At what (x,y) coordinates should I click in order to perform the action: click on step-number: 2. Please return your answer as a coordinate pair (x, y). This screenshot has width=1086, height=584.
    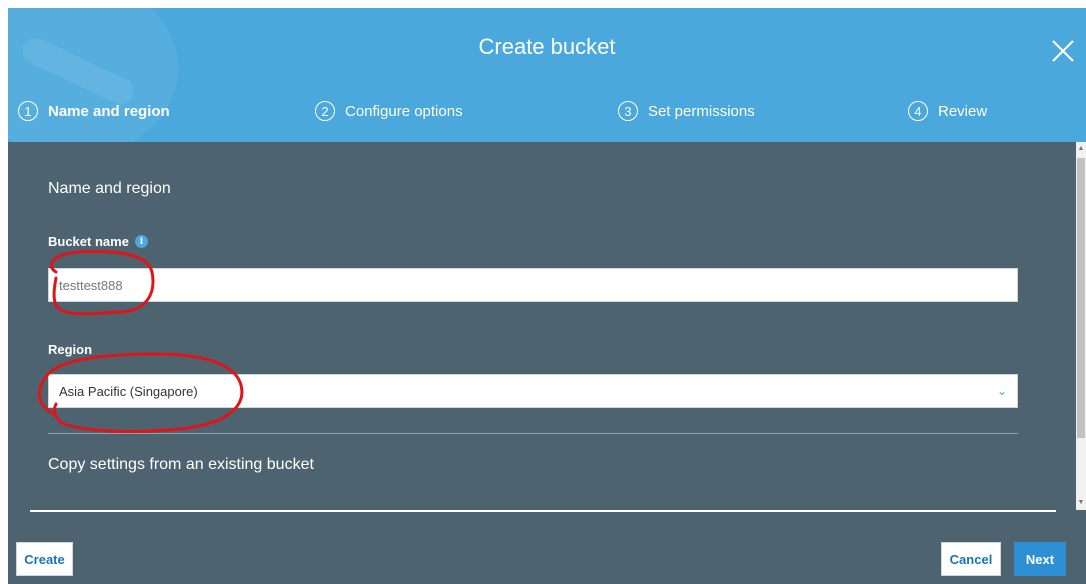
    Looking at the image, I should click on (325, 111).